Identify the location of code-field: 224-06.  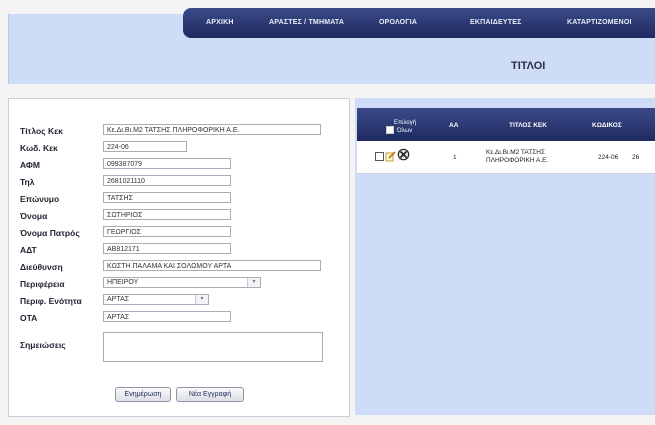
(145, 146).